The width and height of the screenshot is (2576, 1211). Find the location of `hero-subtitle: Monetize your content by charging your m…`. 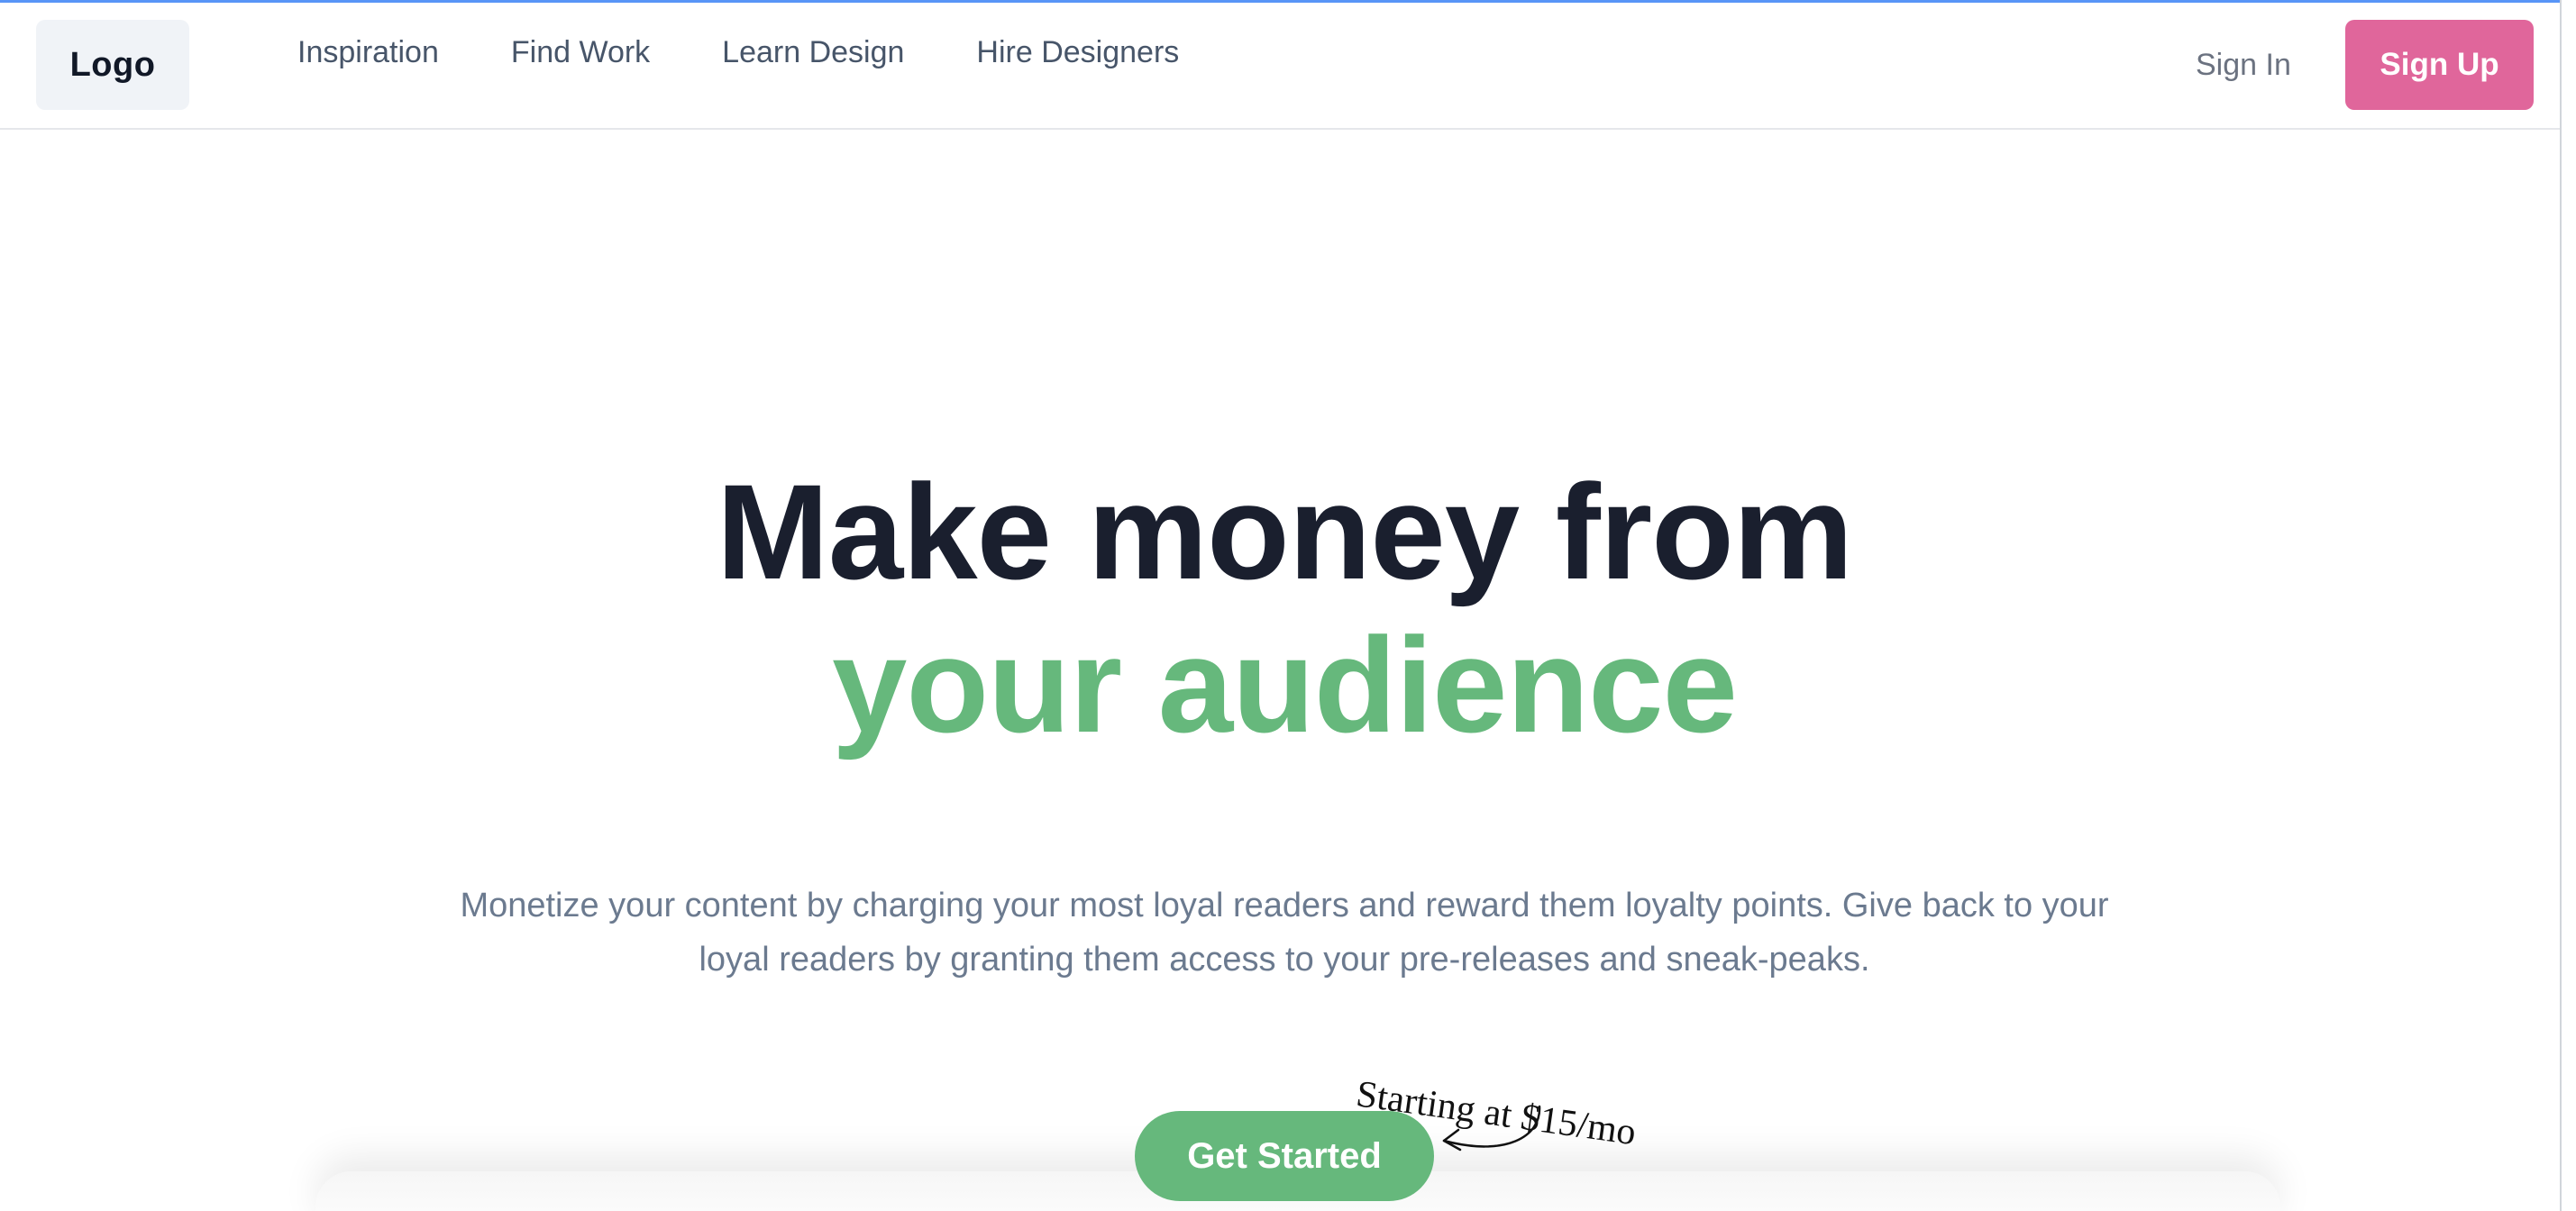

hero-subtitle: Monetize your content by charging your m… is located at coordinates (1284, 933).